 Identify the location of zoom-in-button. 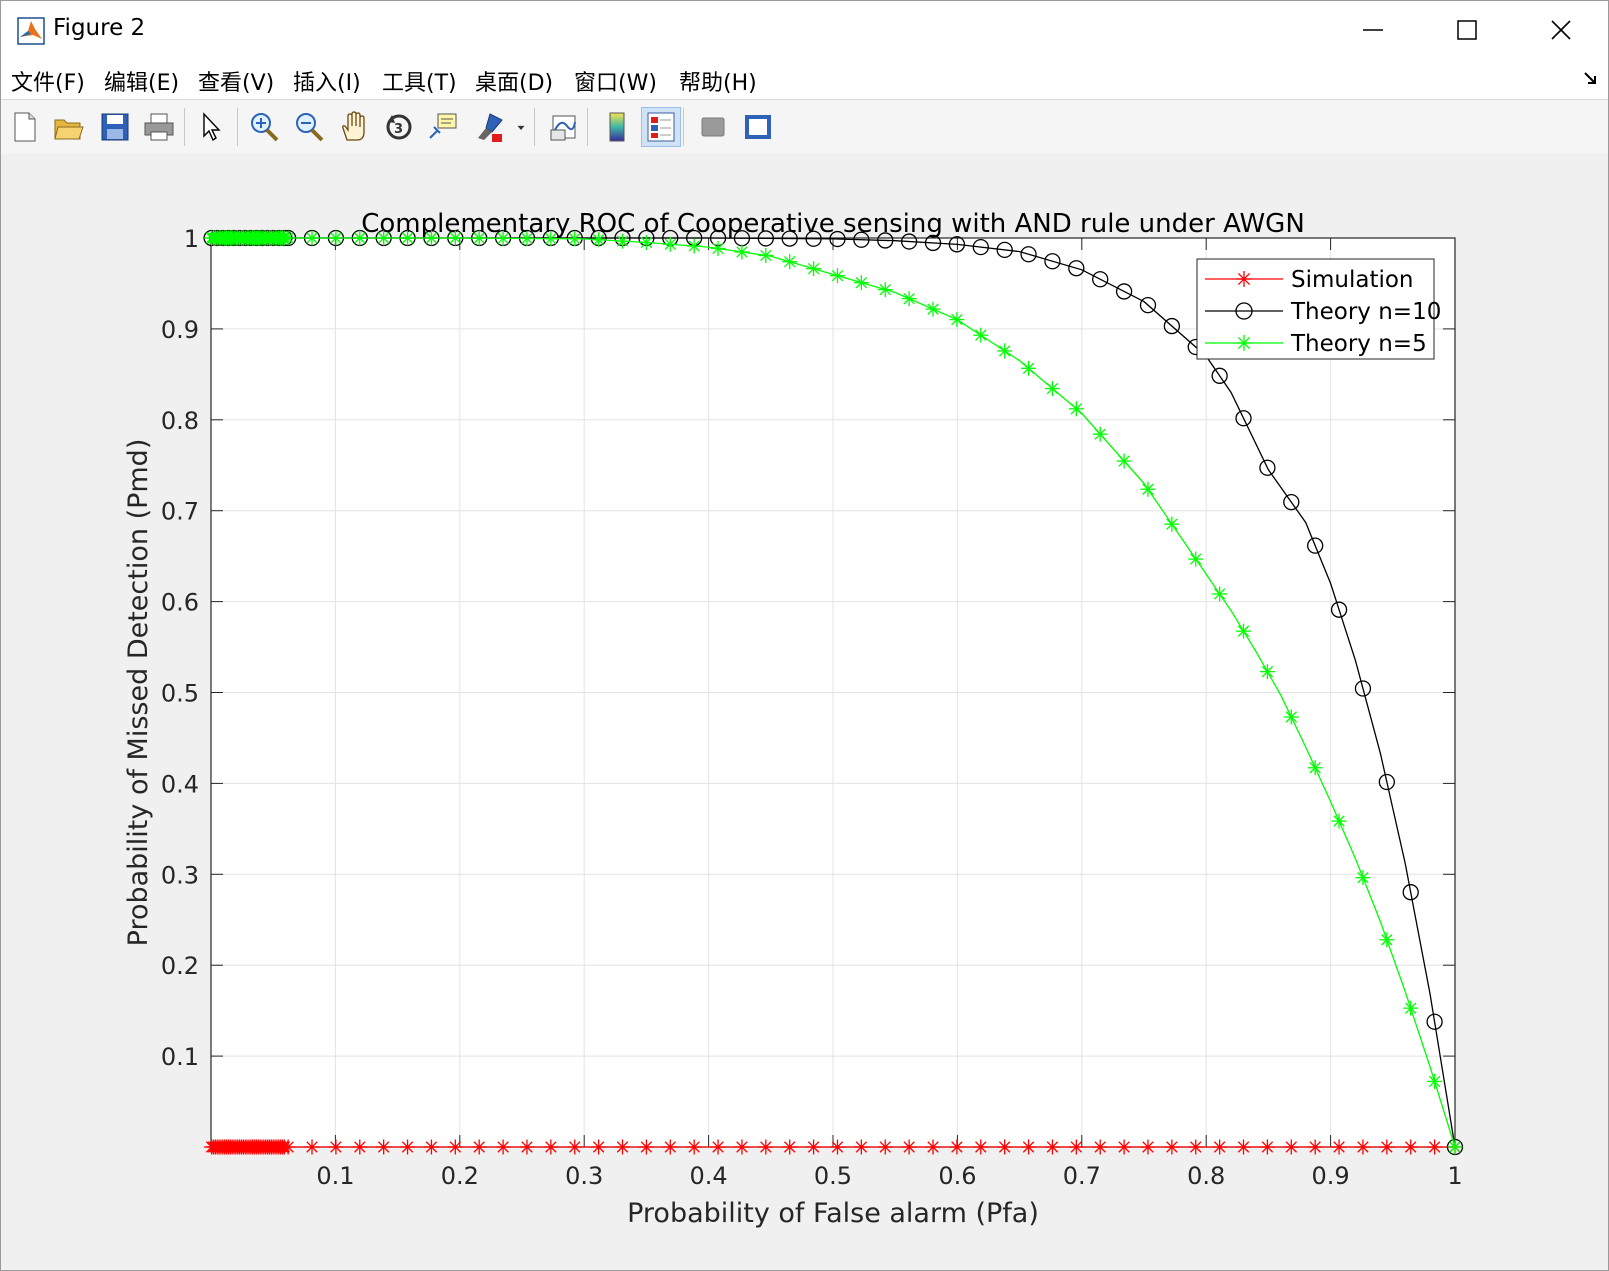
(264, 127).